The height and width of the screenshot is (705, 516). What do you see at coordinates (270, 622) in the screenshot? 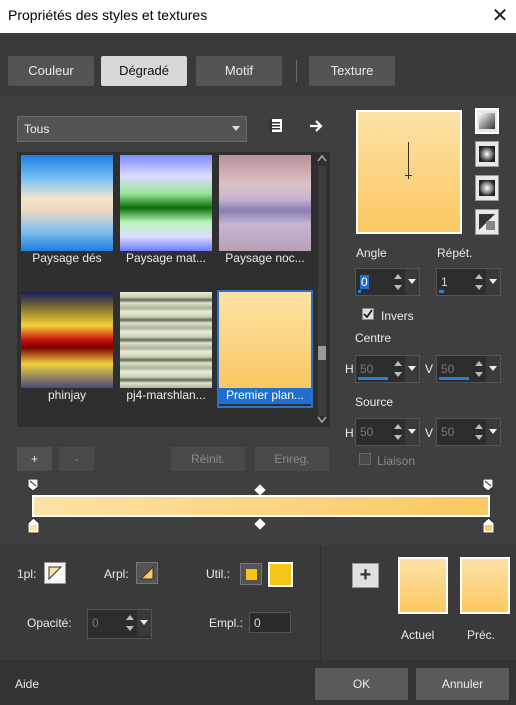
I see `location-input: 0` at bounding box center [270, 622].